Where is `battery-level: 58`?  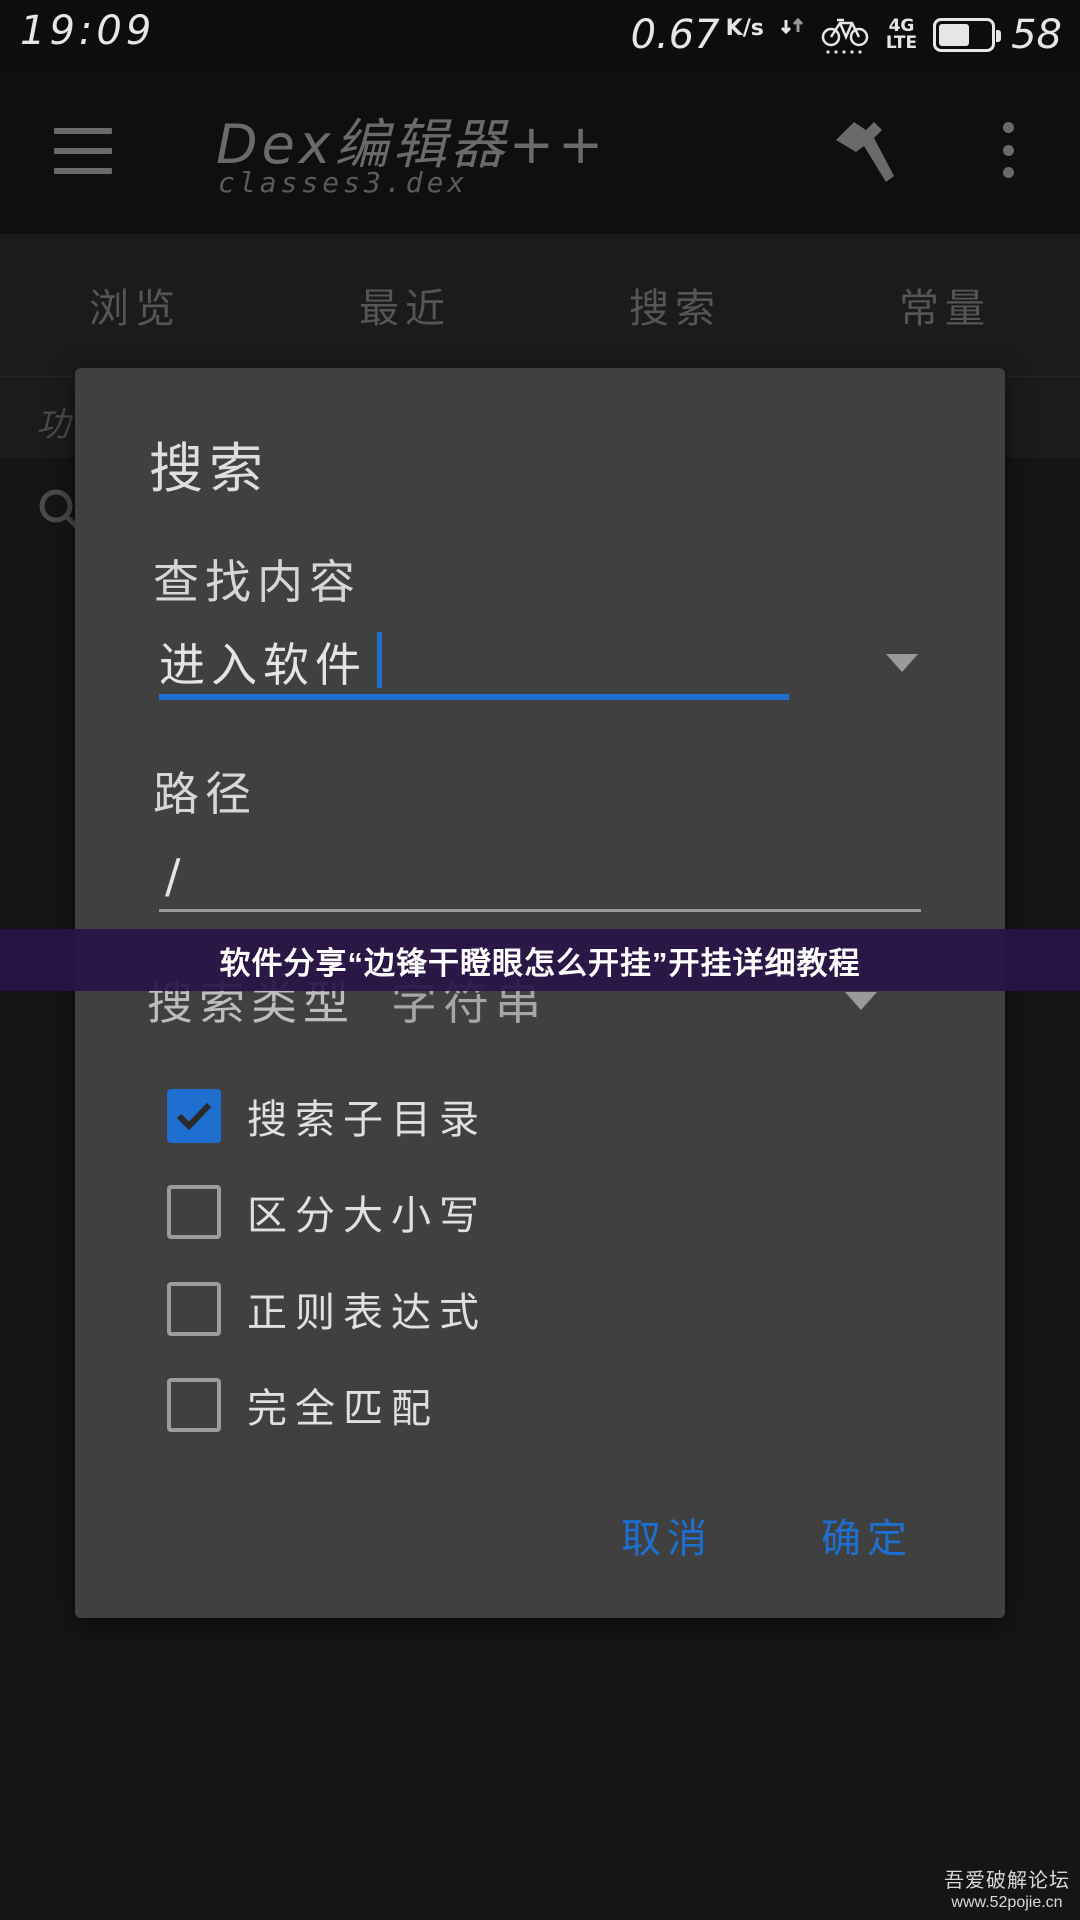
battery-level: 58 is located at coordinates (1036, 35).